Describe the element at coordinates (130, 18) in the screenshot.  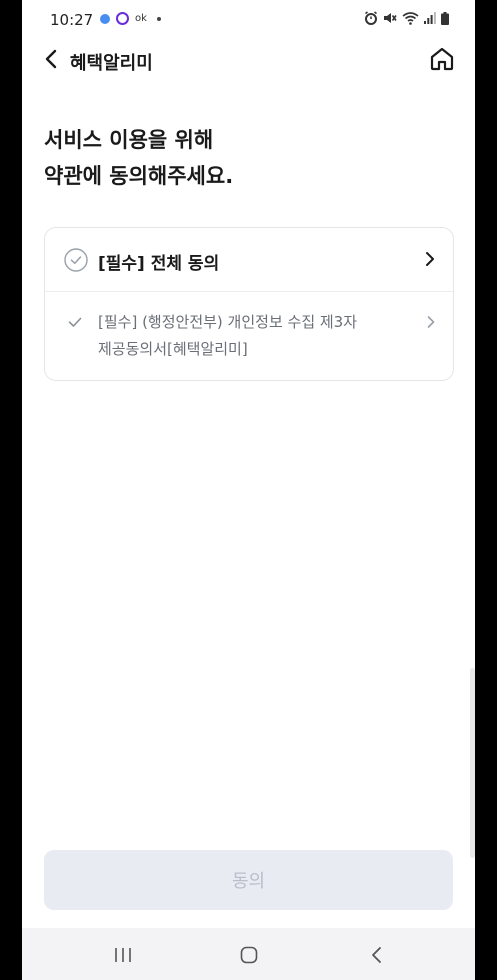
I see `notification-icons: ok` at that location.